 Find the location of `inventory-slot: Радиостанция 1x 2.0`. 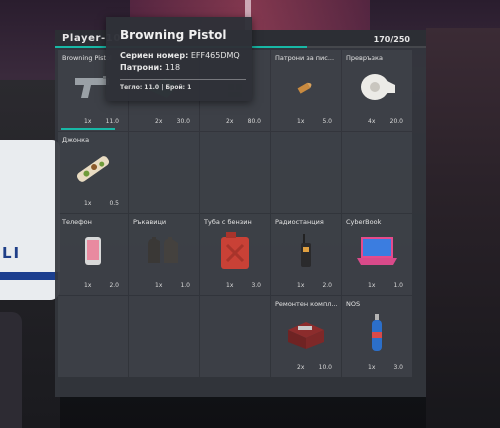

inventory-slot: Радиостанция 1x 2.0 is located at coordinates (306, 254).